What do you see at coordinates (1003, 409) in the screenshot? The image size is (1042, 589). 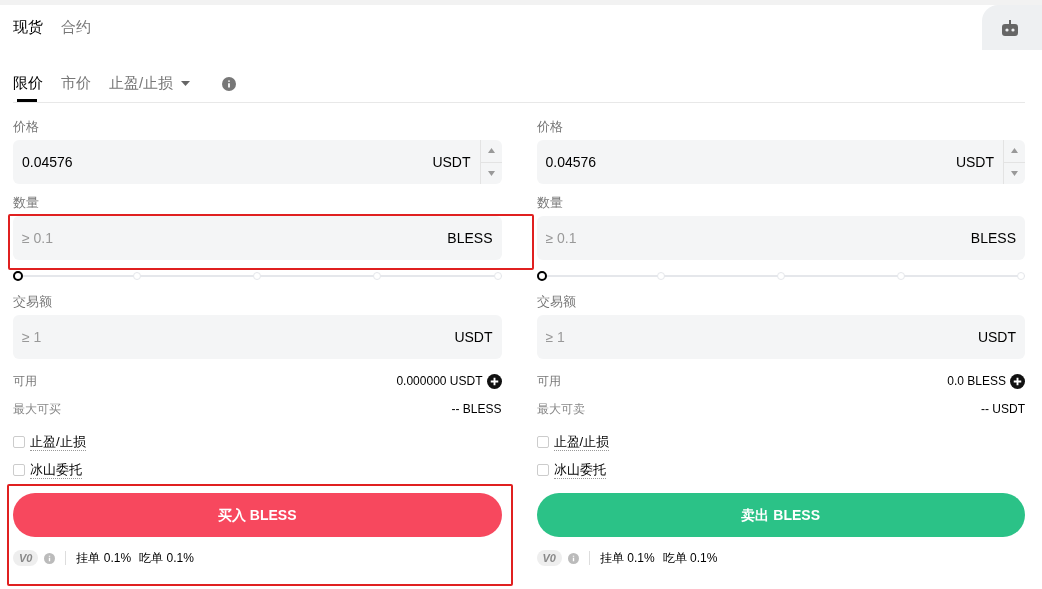 I see `max-value: -- USDT` at bounding box center [1003, 409].